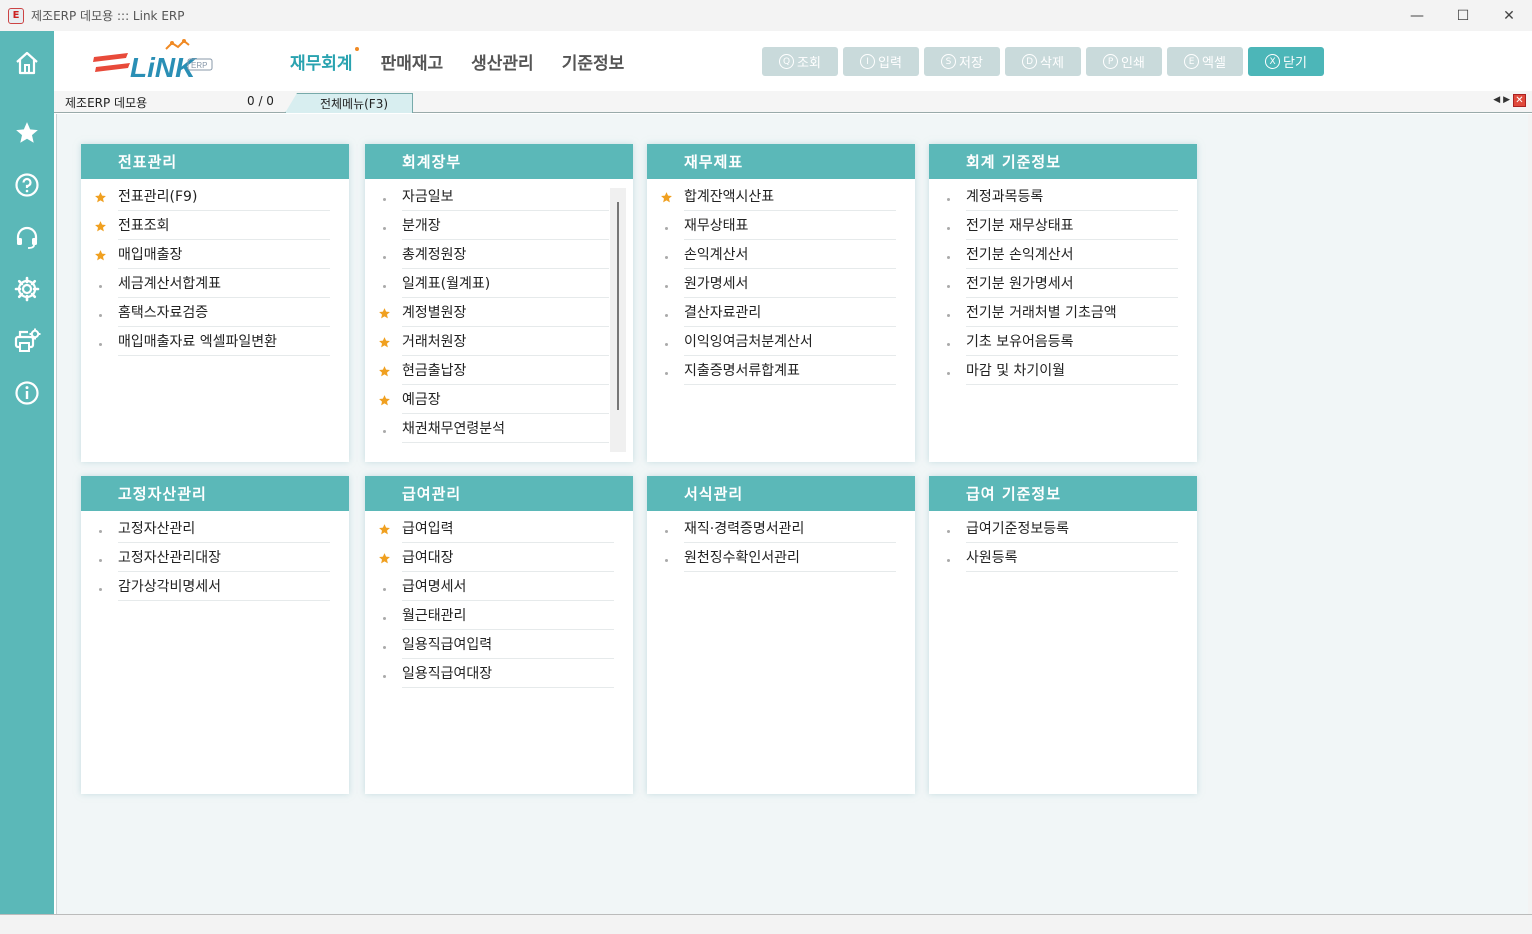  Describe the element at coordinates (349, 103) in the screenshot. I see `tab-all-menu: 전체메뉴(F3)` at that location.